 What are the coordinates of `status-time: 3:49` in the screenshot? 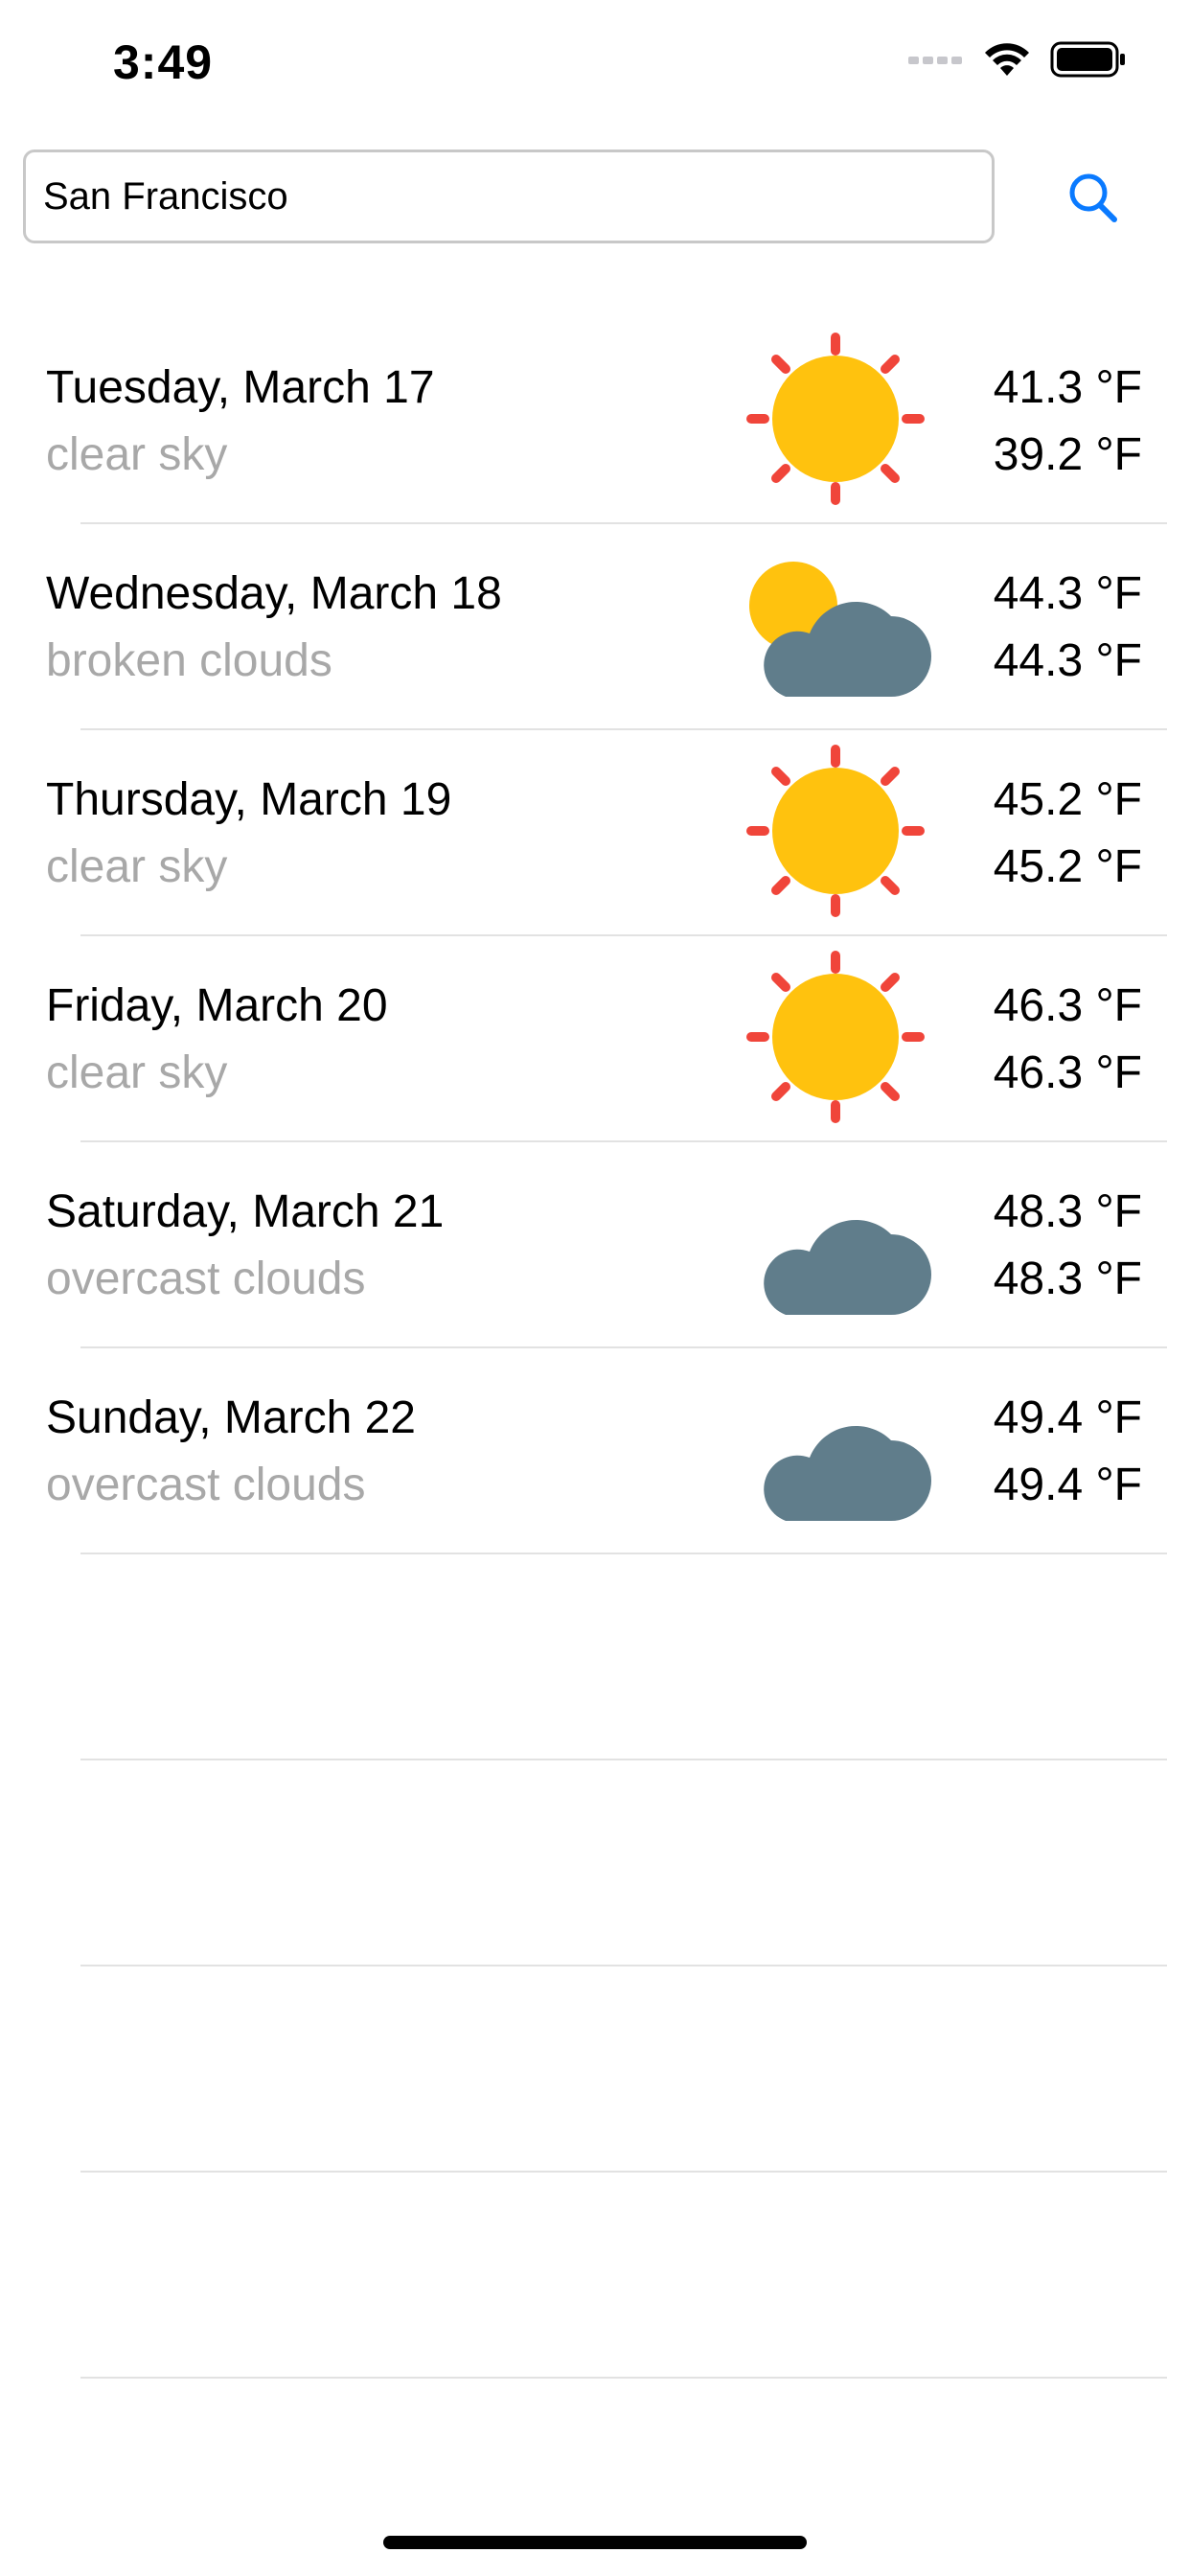 It's located at (163, 62).